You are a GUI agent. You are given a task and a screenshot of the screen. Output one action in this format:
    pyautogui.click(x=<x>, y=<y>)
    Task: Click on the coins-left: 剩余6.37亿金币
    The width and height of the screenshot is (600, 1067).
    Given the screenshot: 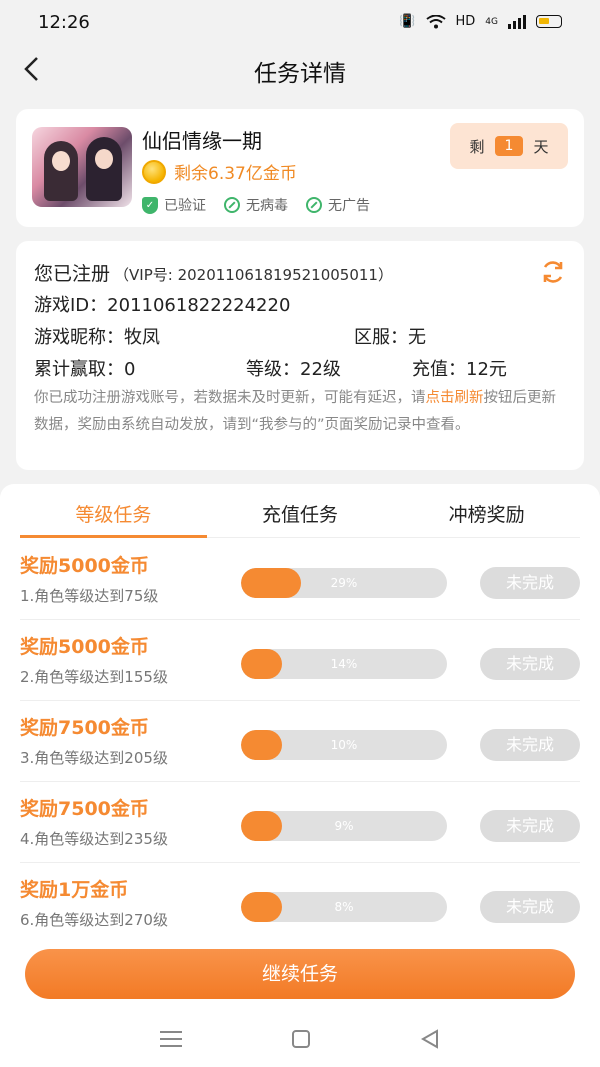 What is the action you would take?
    pyautogui.click(x=219, y=171)
    